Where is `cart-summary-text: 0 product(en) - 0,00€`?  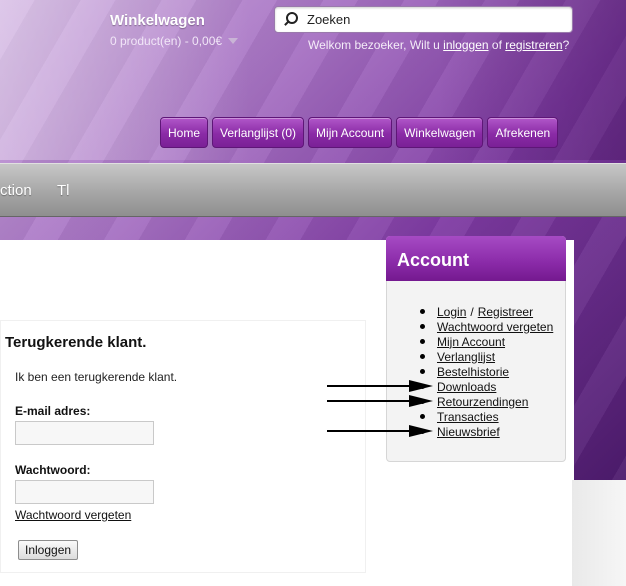
cart-summary-text: 0 product(en) - 0,00€ is located at coordinates (166, 41).